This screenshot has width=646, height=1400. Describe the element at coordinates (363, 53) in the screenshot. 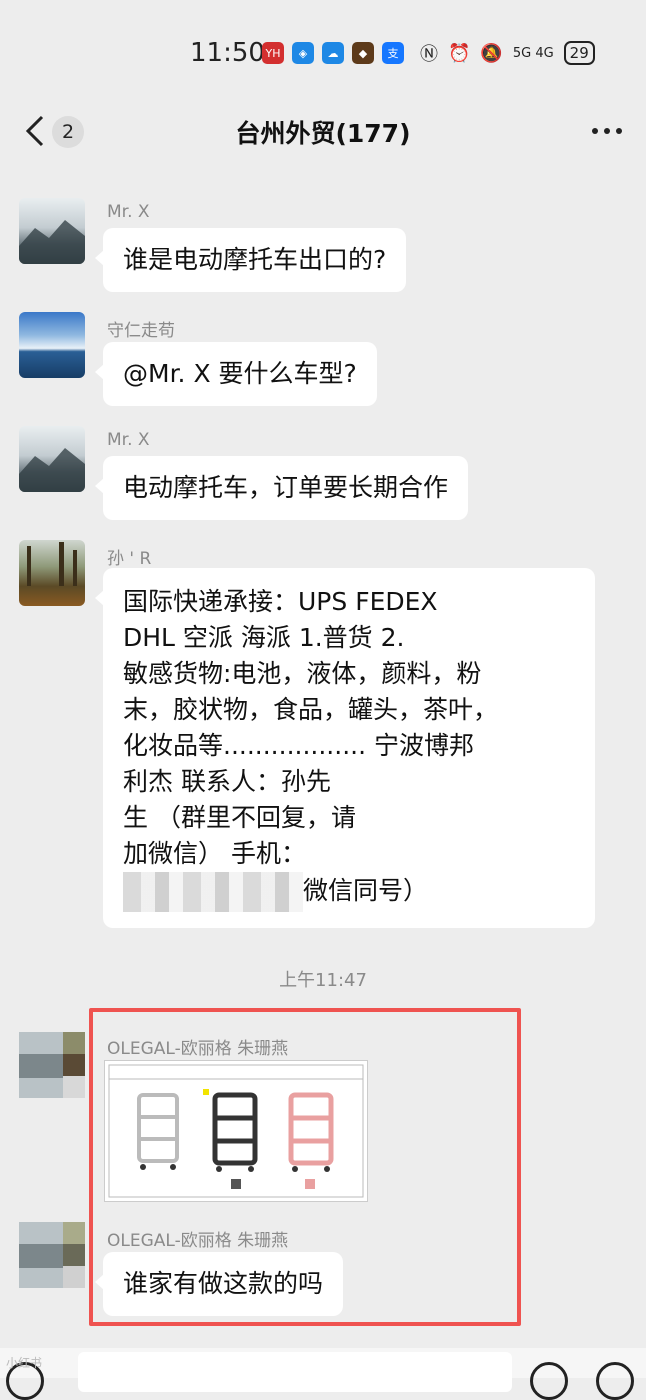

I see `app-icon-4: ◆` at that location.